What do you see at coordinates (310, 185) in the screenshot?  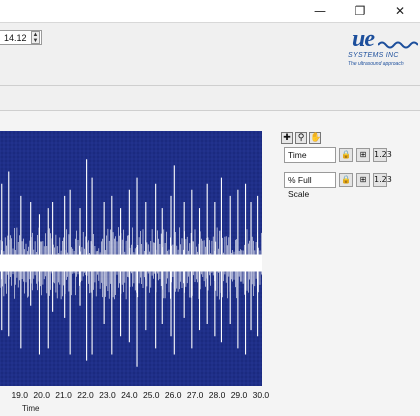 I see `y-scale-name: % Full Scale` at bounding box center [310, 185].